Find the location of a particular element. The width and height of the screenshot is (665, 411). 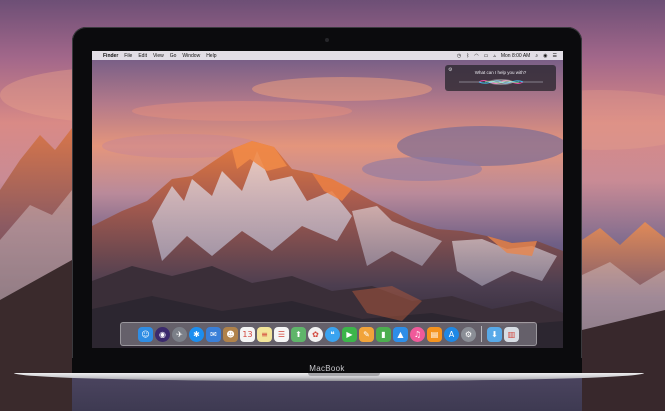

battery-icon: ▭ is located at coordinates (486, 56).